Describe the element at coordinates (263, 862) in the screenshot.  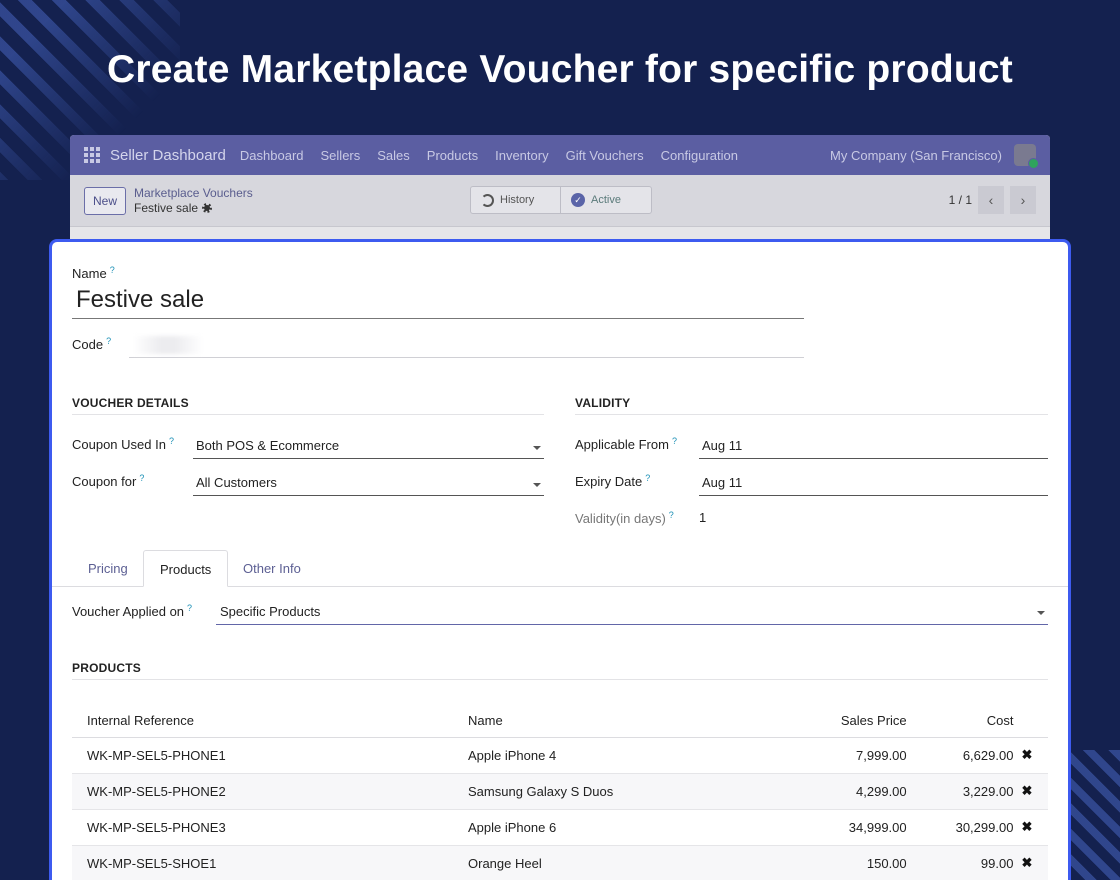
I see `cell-internal-reference: WK-MP-SEL5-SHOE1` at that location.